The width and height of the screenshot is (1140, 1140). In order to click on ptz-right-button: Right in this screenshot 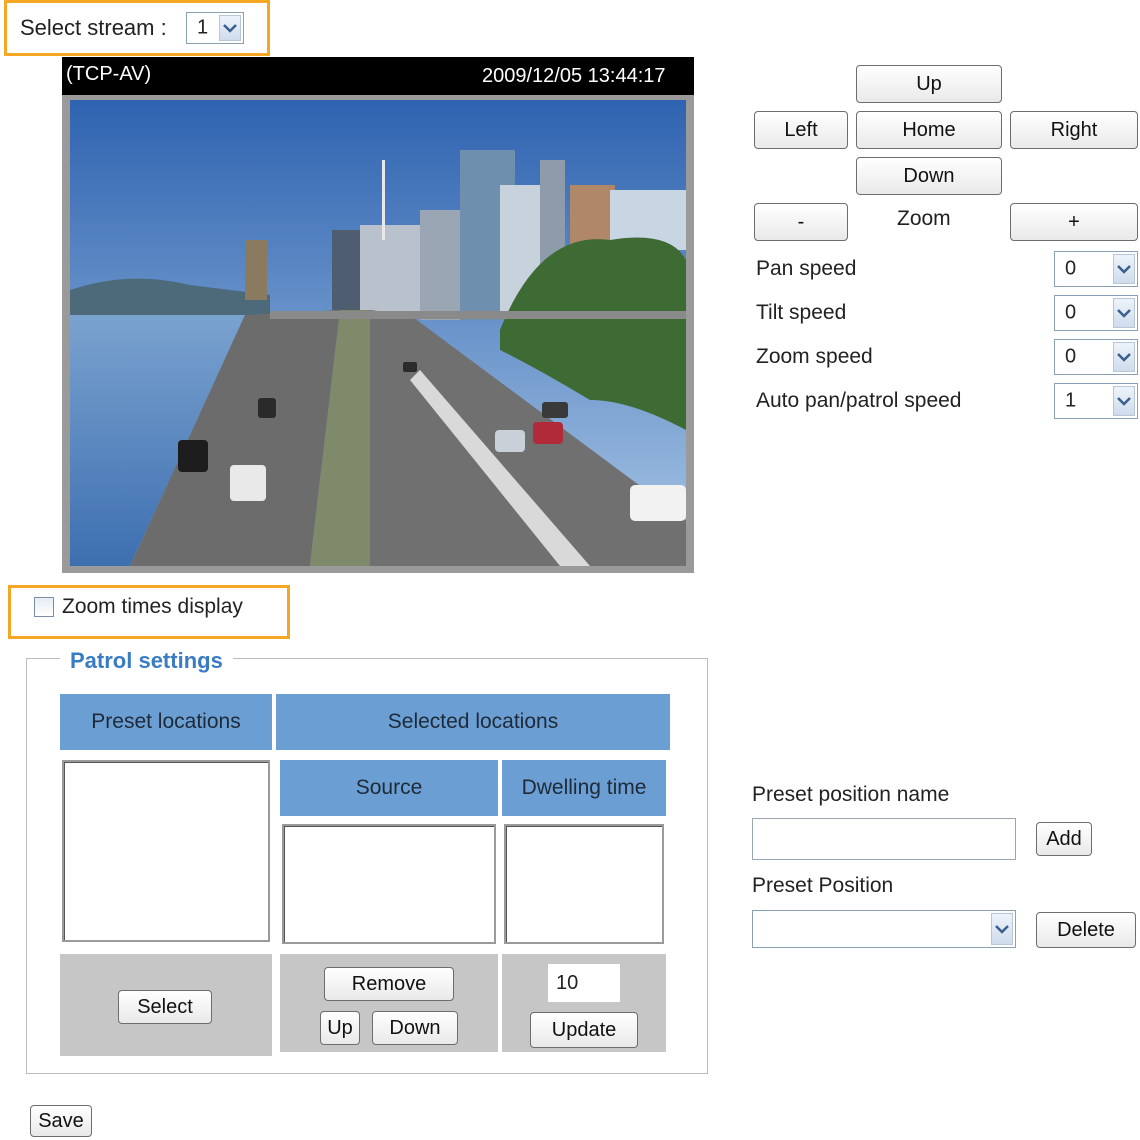, I will do `click(1074, 130)`.